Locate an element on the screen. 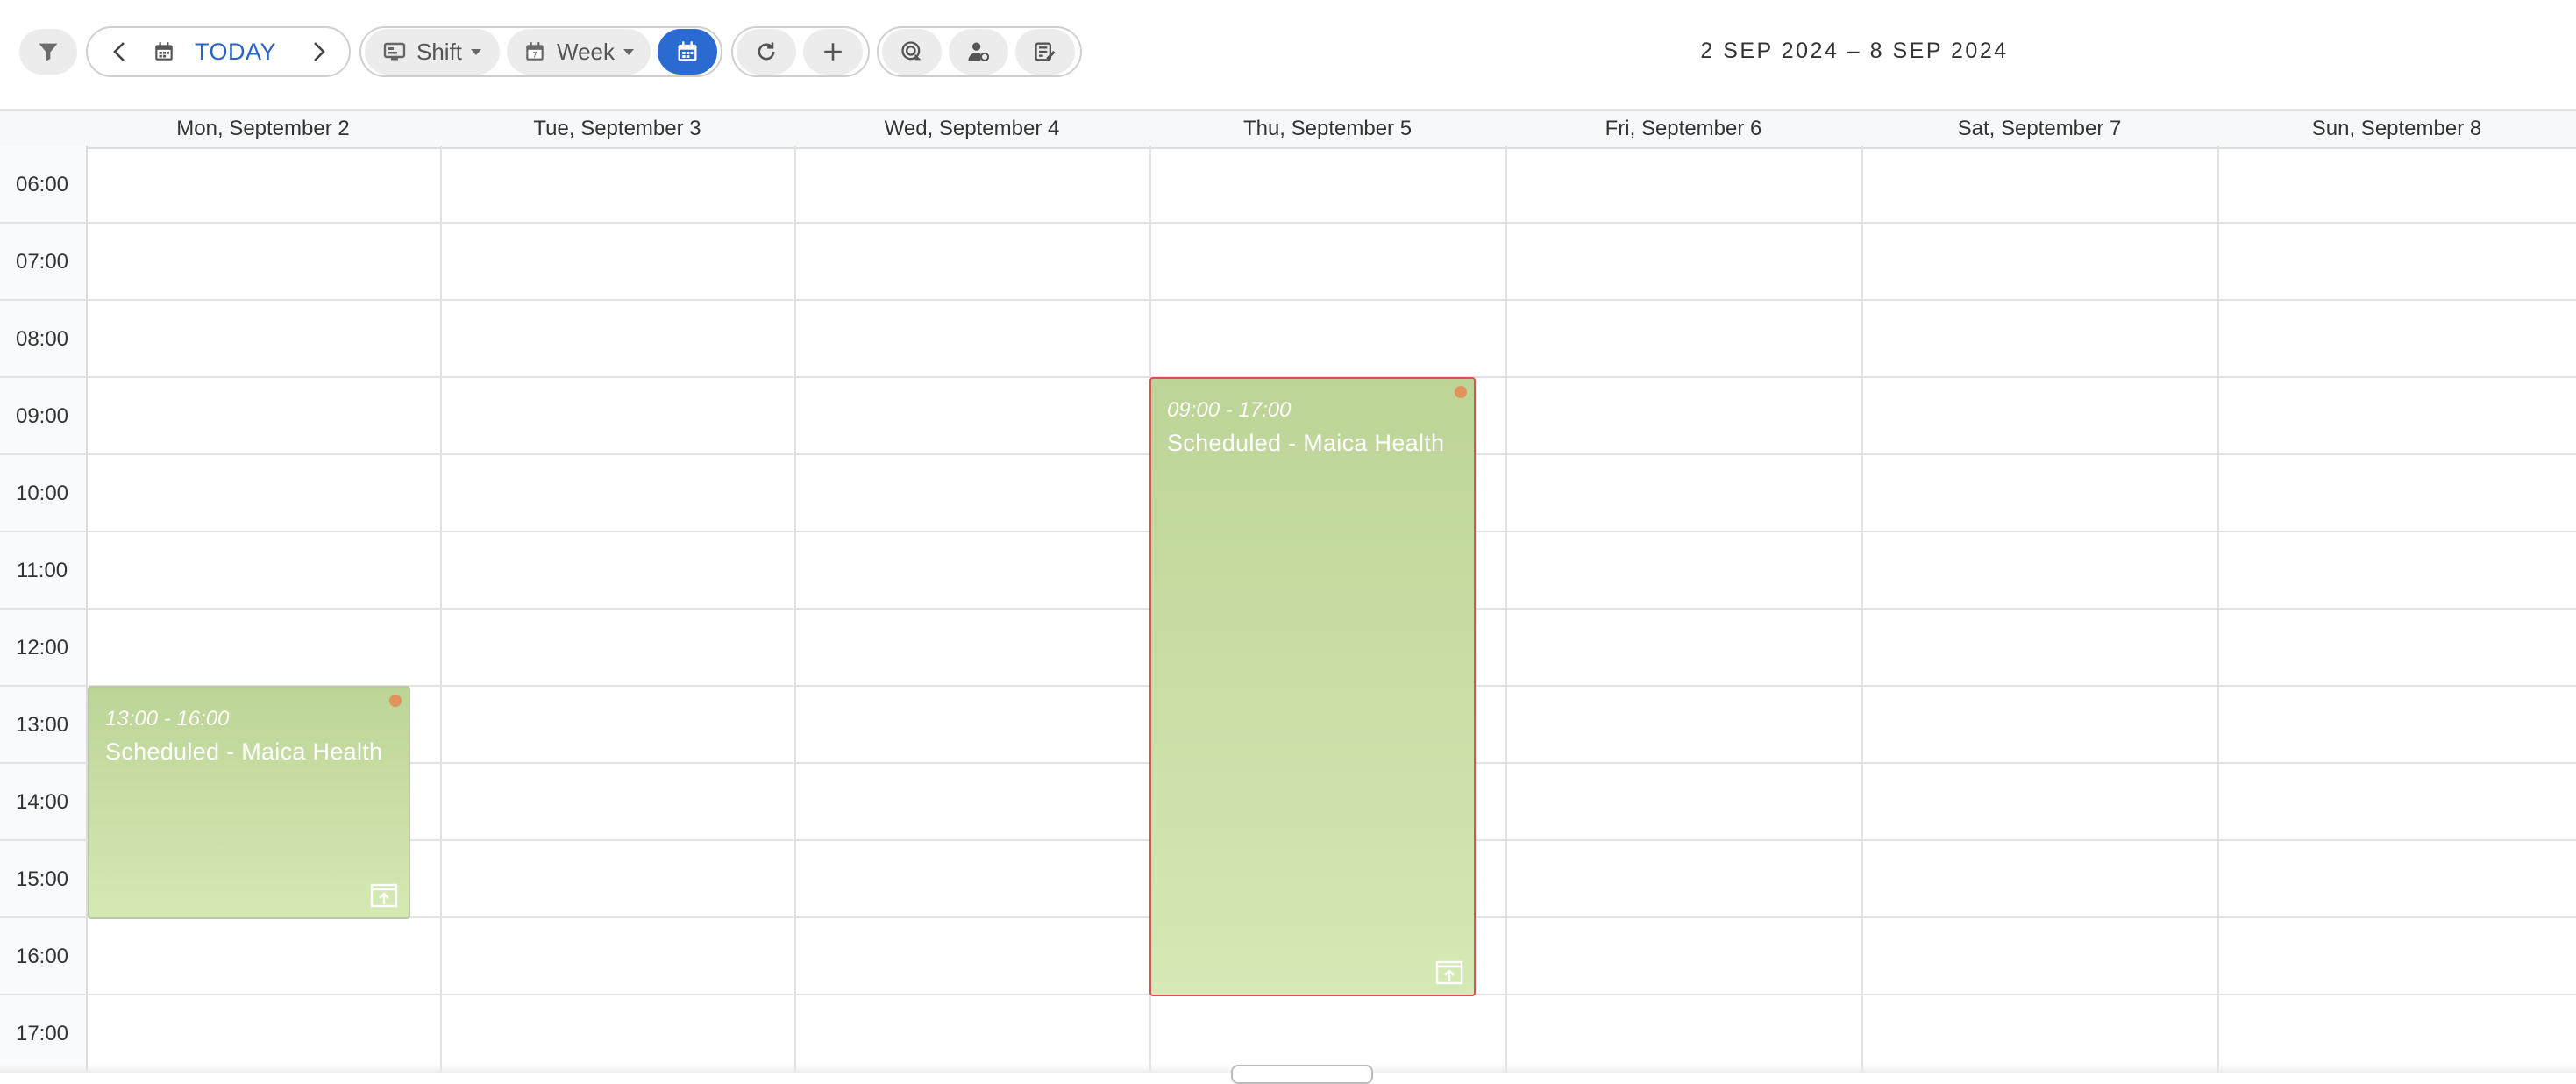 The image size is (2576, 1084). hour-label: 12:00 is located at coordinates (42, 648).